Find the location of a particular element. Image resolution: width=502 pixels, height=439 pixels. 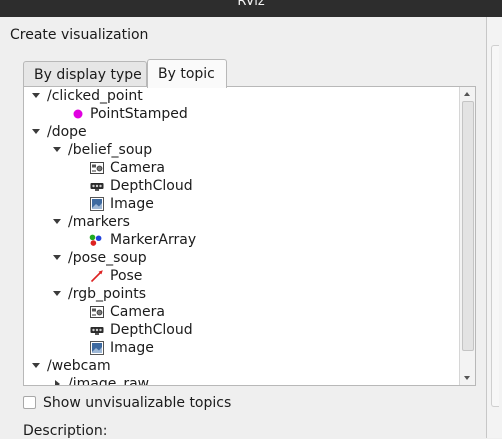

display-label: Pose is located at coordinates (126, 276).